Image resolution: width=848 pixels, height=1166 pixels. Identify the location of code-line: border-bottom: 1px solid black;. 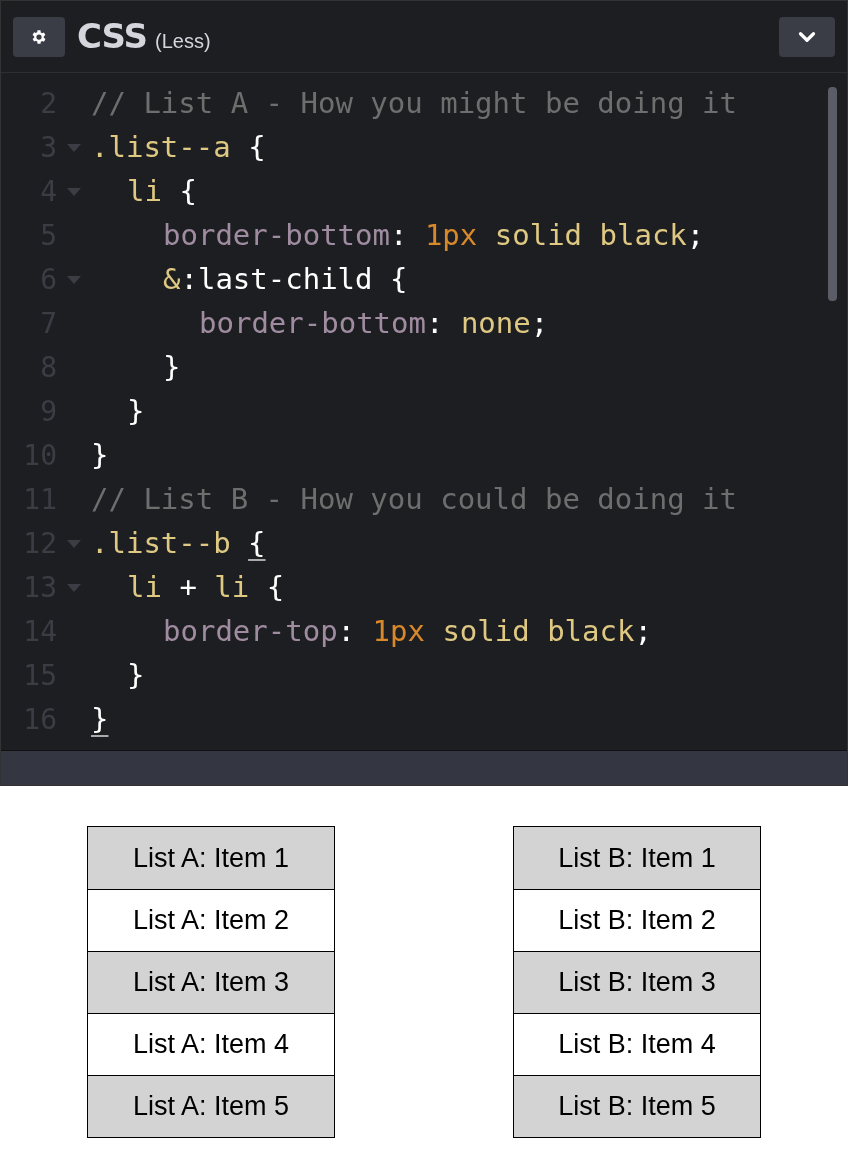
(434, 236).